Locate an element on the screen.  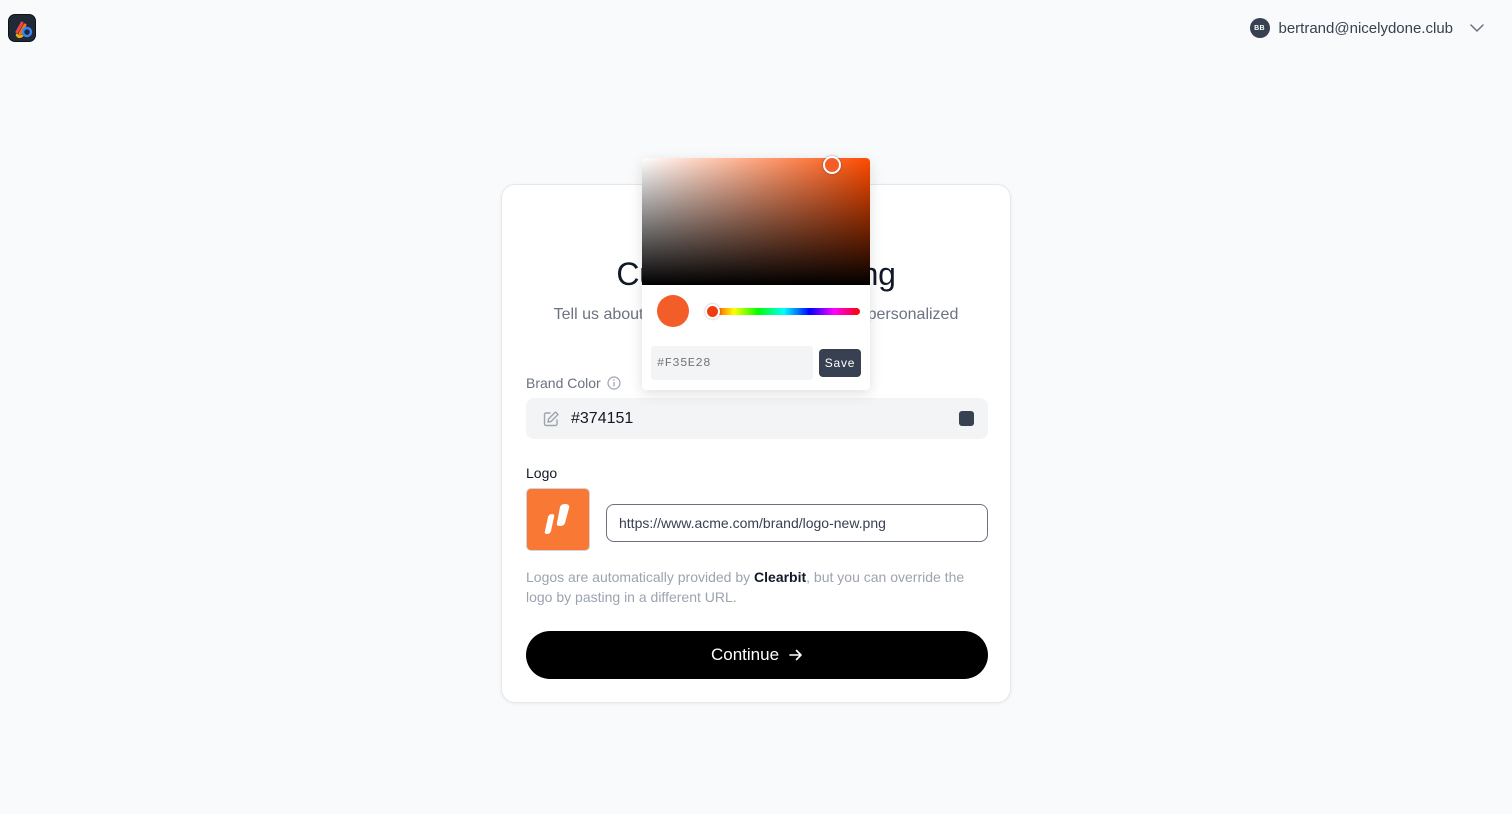
continue-label: Continue is located at coordinates (745, 654).